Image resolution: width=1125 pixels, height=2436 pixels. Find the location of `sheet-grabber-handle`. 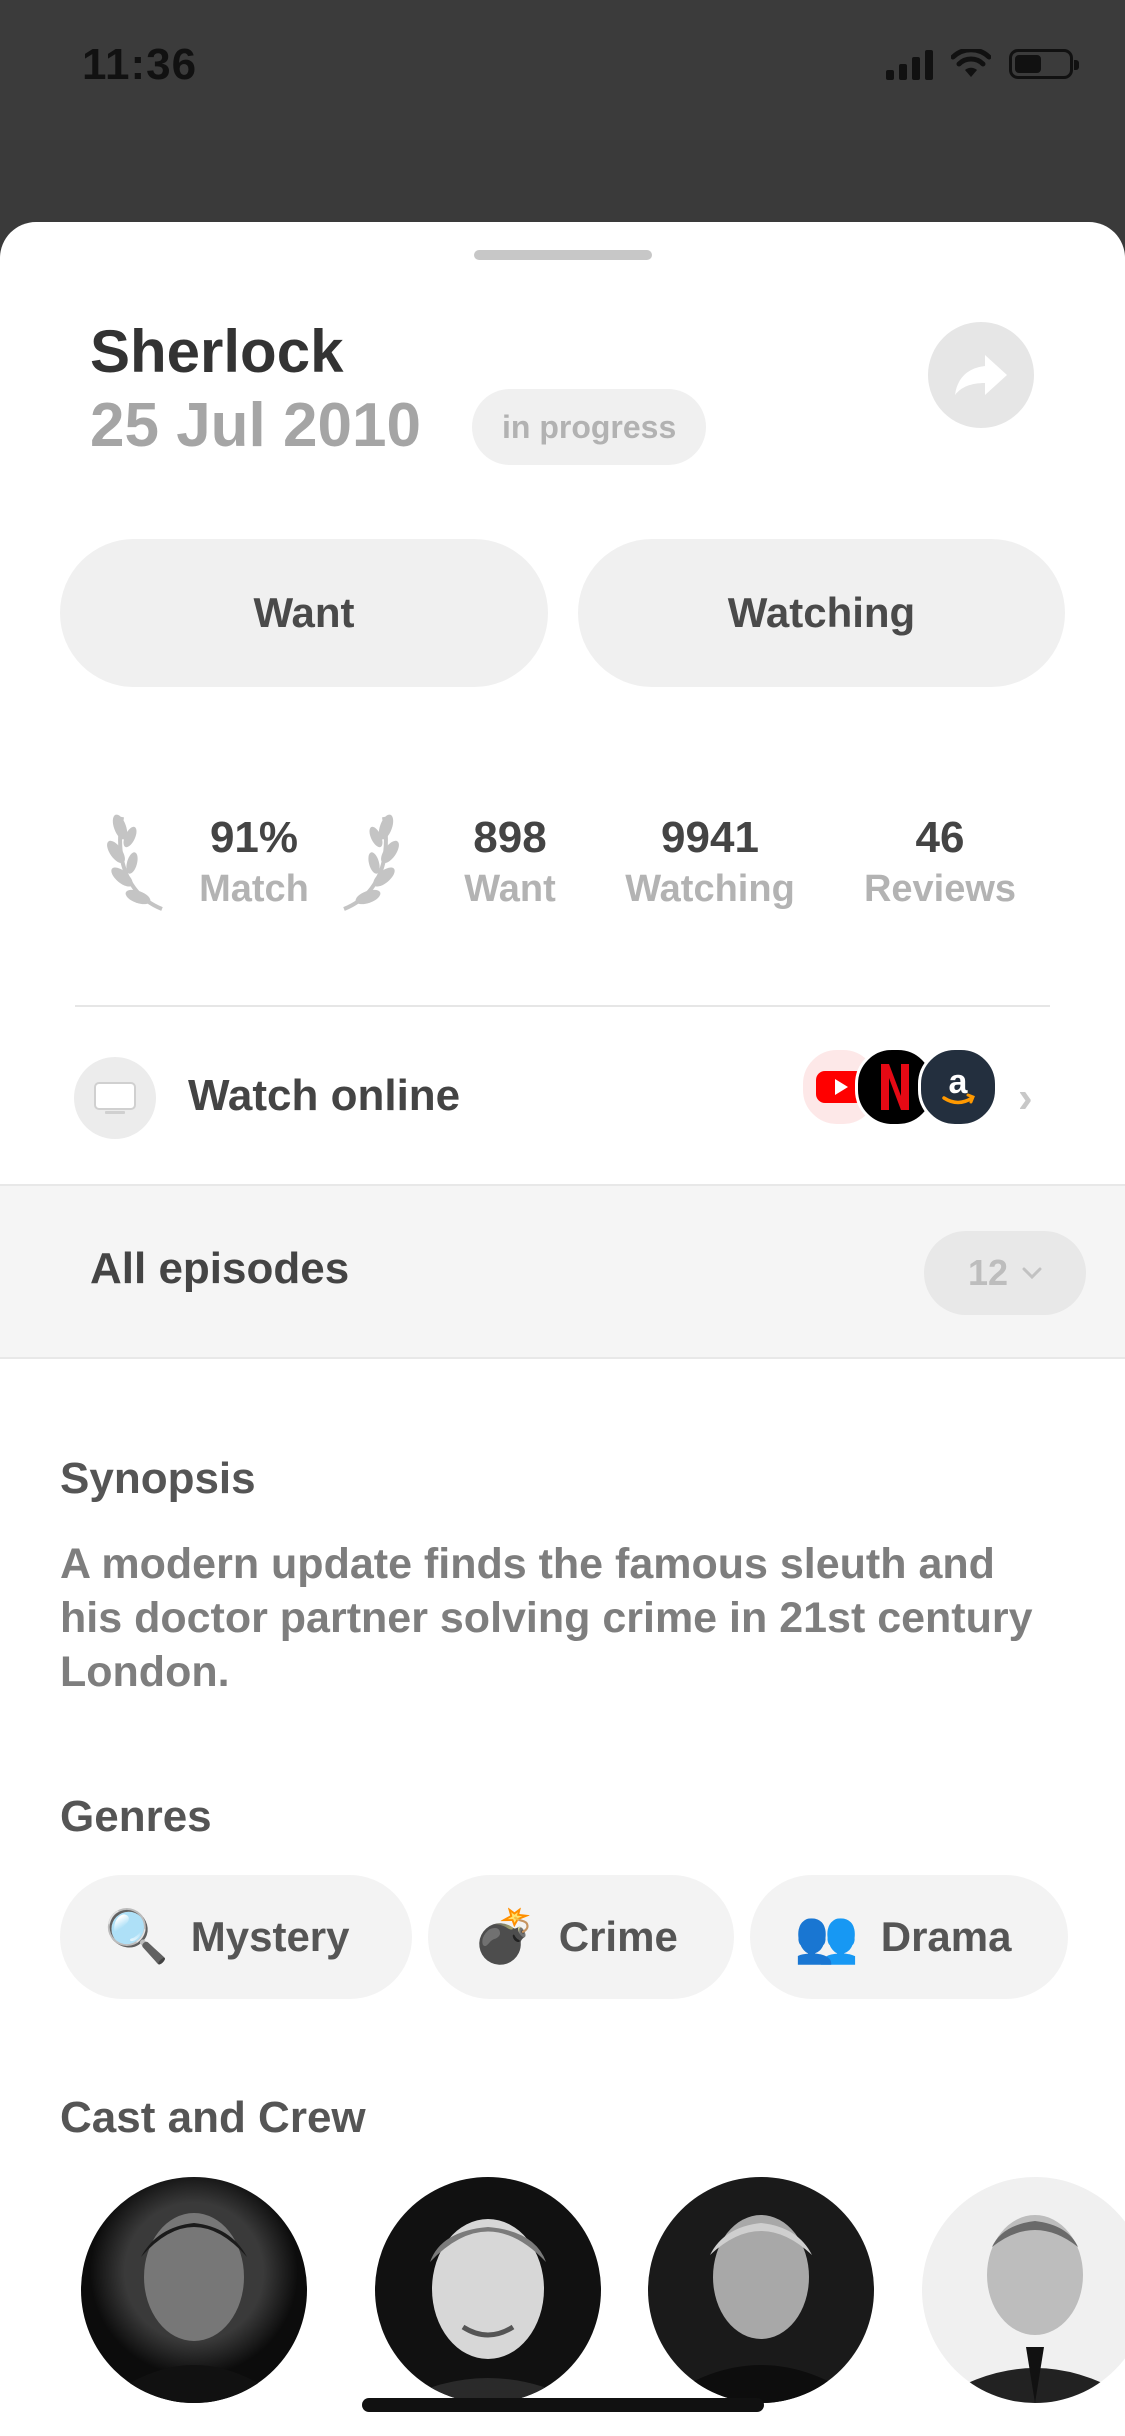

sheet-grabber-handle is located at coordinates (563, 255).